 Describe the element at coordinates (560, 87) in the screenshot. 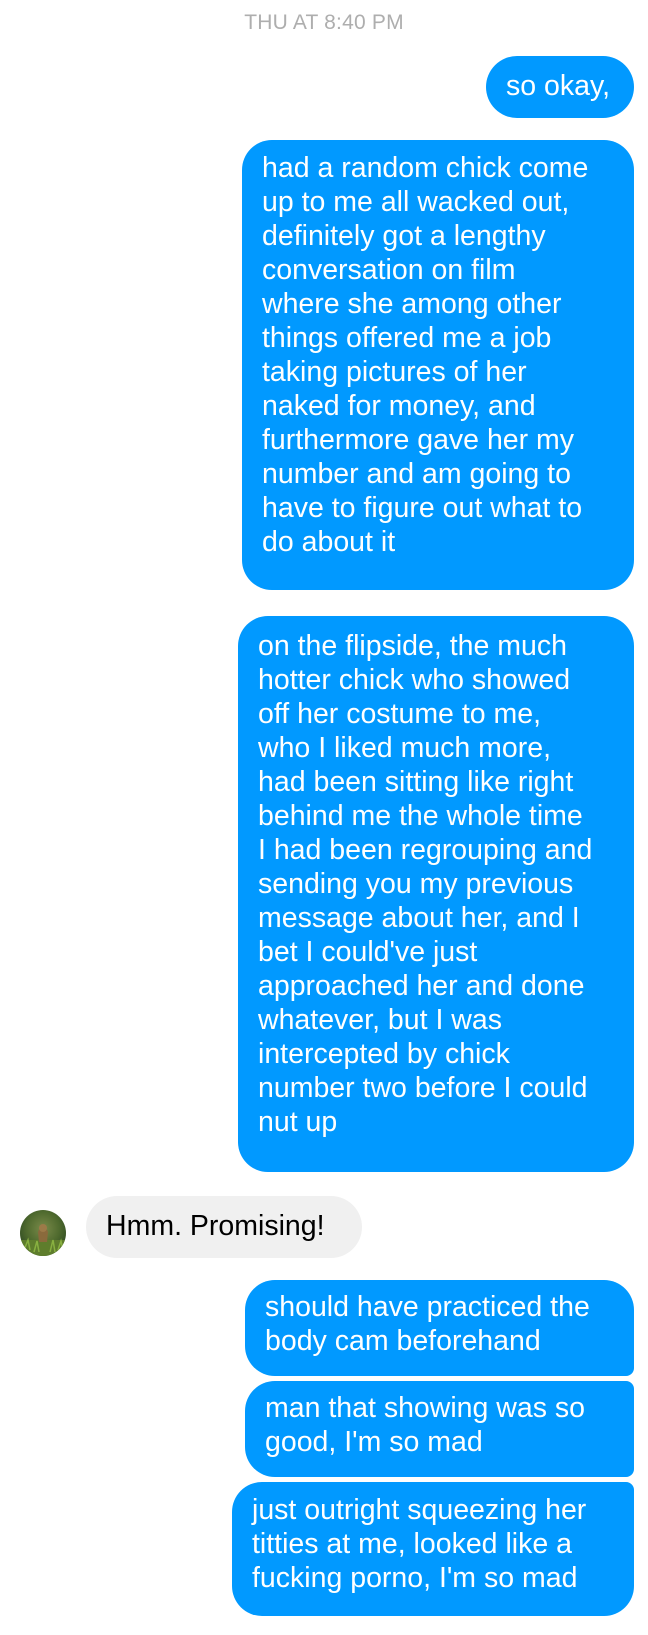

I see `outgoing-message-bubble: so okay,` at that location.